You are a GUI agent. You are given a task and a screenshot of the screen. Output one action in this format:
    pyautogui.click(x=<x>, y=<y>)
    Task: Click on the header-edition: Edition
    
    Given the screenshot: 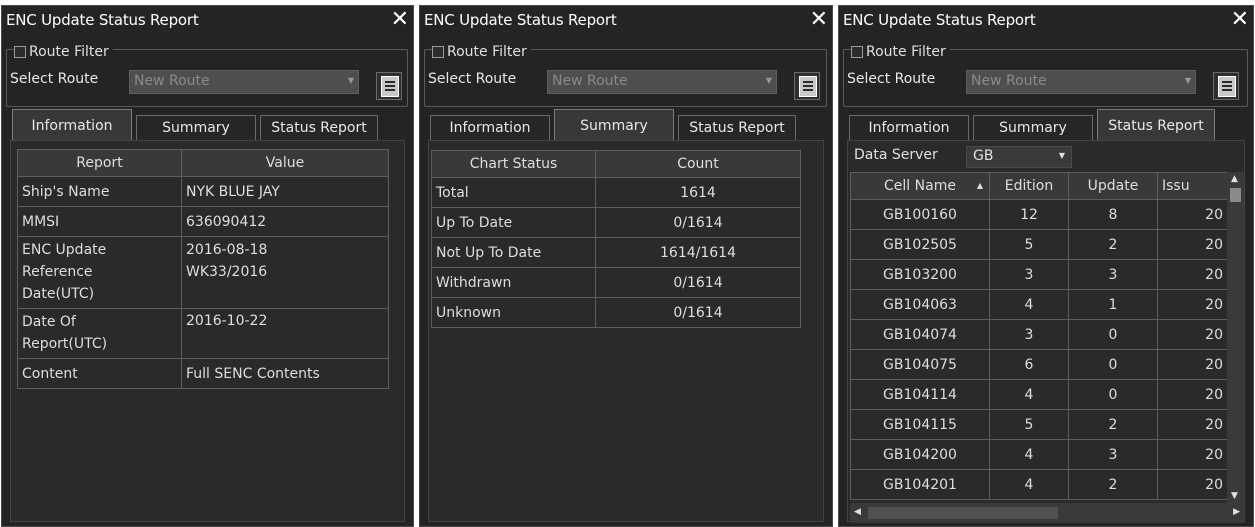 What is the action you would take?
    pyautogui.click(x=1029, y=186)
    